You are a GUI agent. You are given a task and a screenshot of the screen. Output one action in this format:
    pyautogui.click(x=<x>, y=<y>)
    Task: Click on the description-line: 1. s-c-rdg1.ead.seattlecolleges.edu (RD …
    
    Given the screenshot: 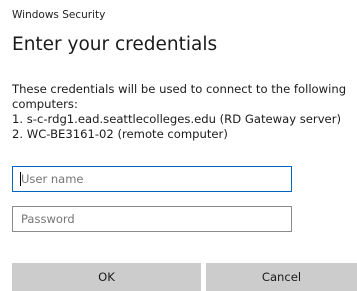 What is the action you would take?
    pyautogui.click(x=176, y=119)
    